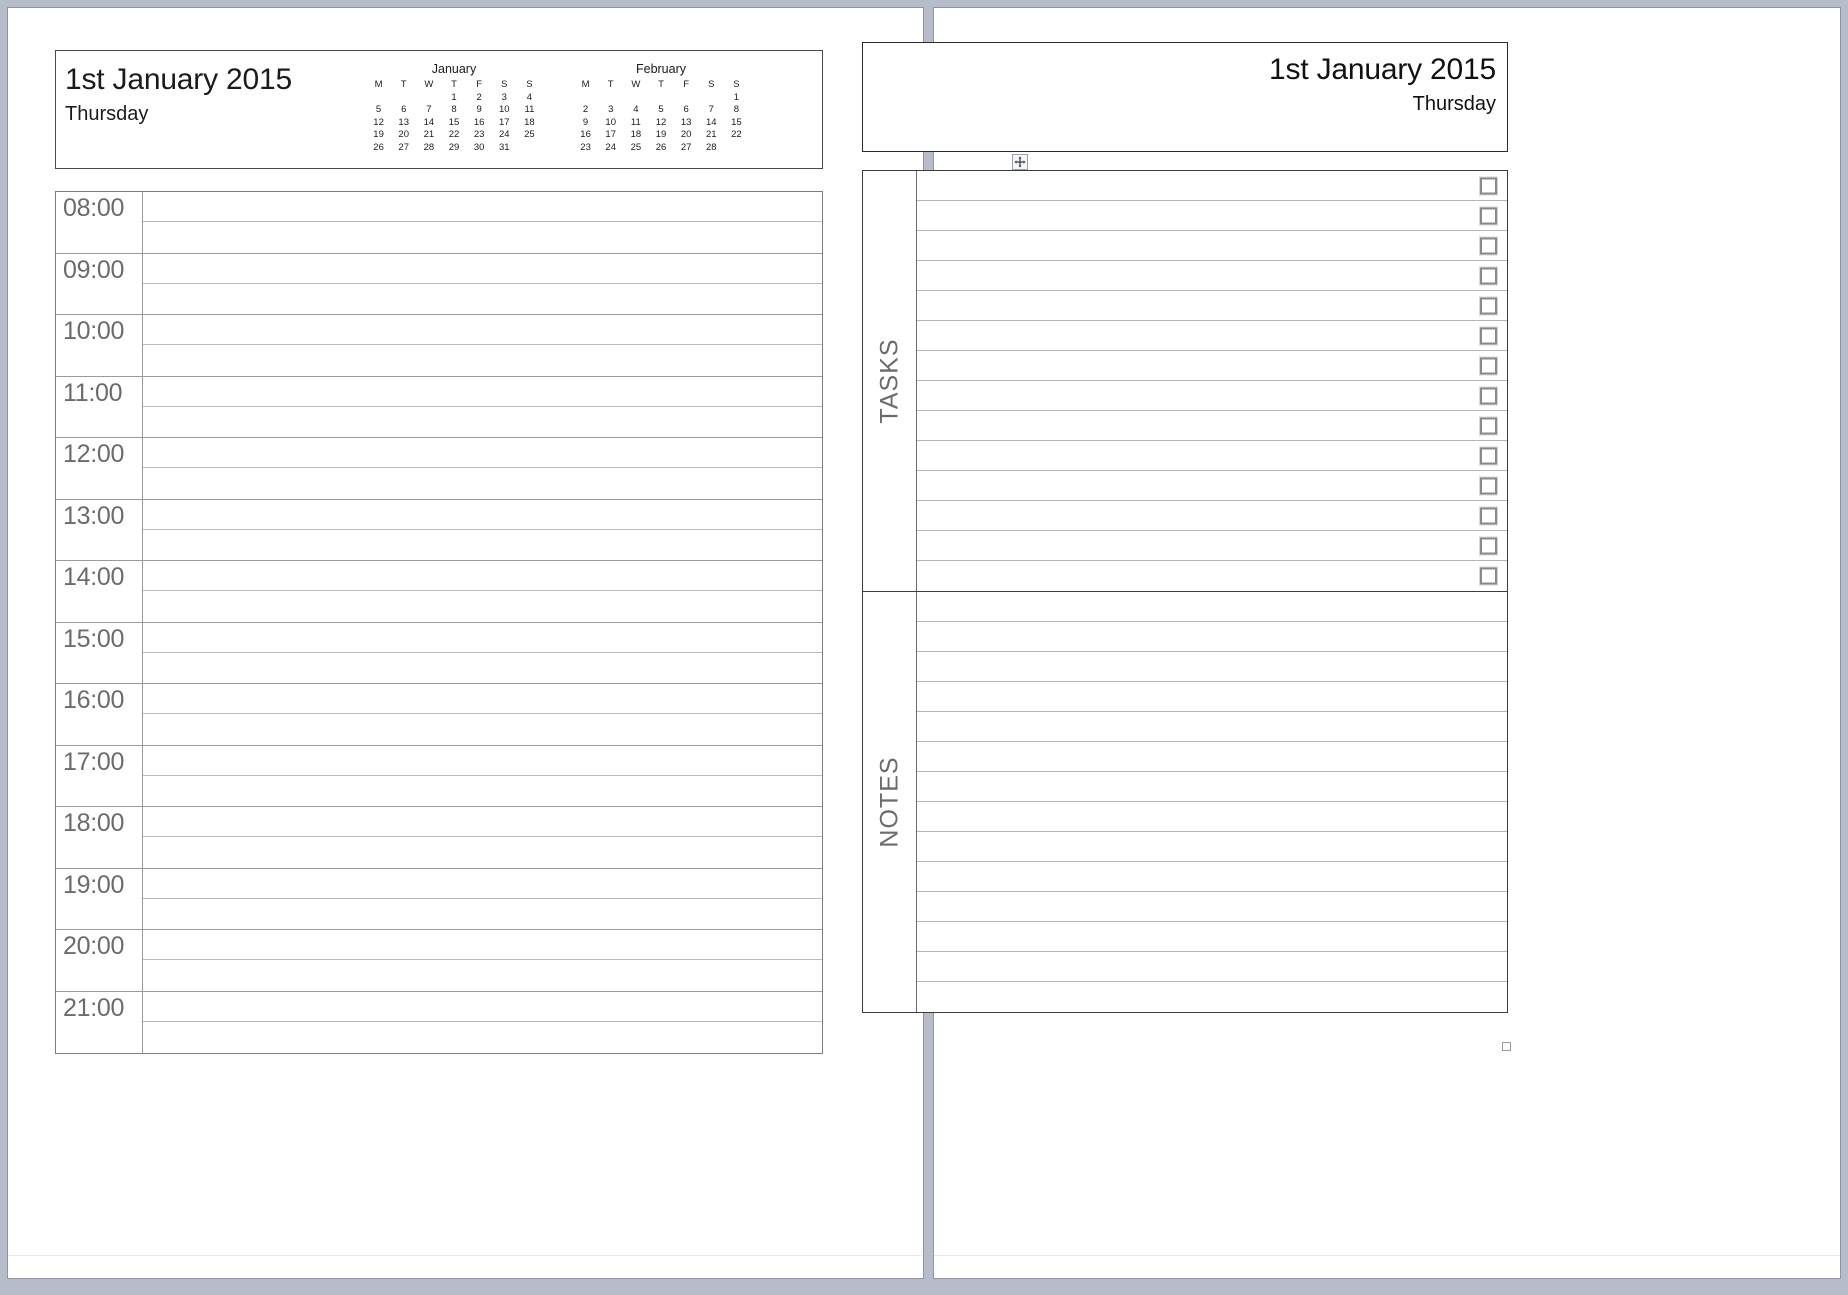  I want to click on schedule-hour-row: 14:00, so click(439, 592).